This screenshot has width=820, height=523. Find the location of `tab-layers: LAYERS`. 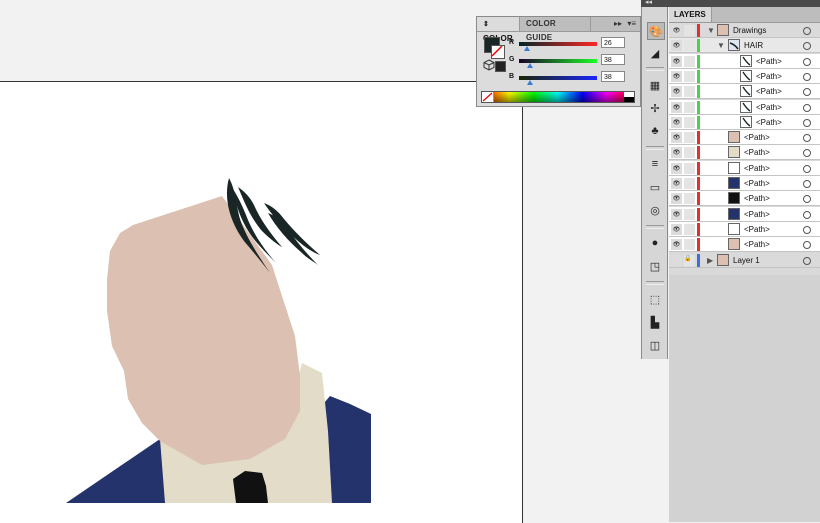

tab-layers: LAYERS is located at coordinates (690, 14).